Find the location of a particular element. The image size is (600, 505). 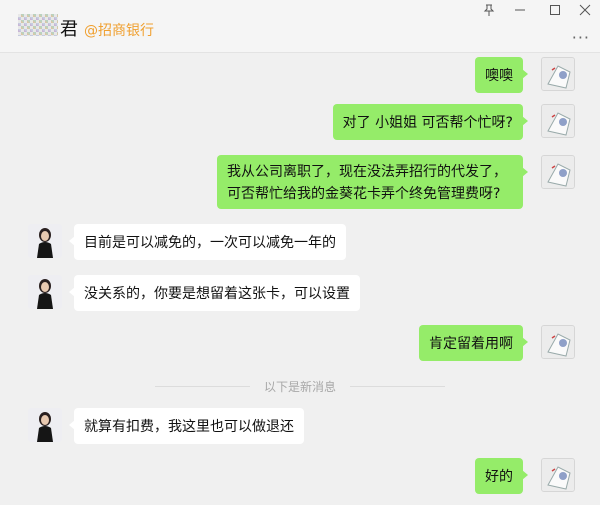

message-bubble: 目前是可以减免的，一次可以减免一年的 is located at coordinates (207, 242).